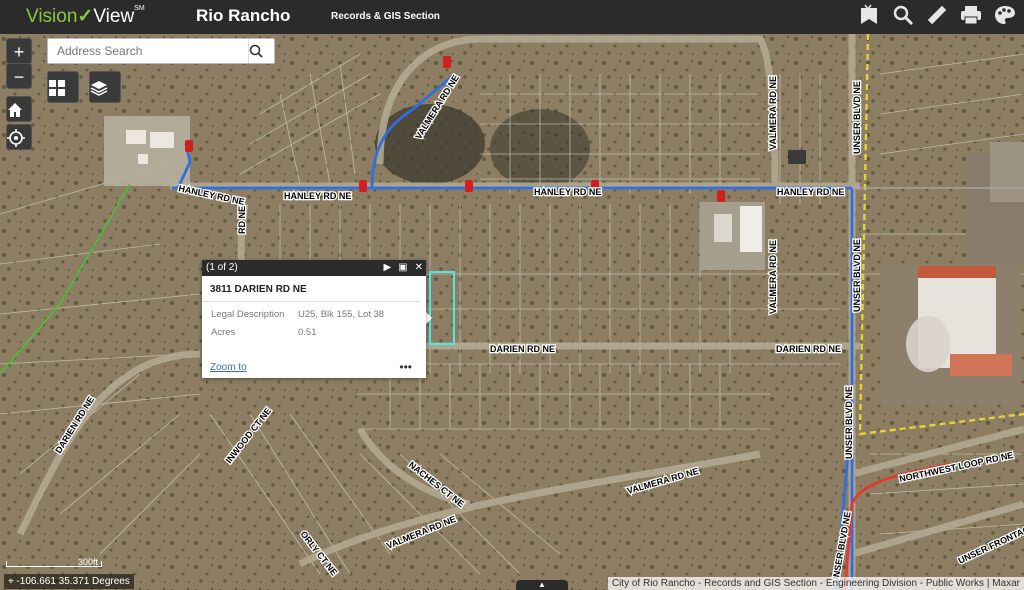 Image resolution: width=1024 pixels, height=590 pixels. Describe the element at coordinates (19, 76) in the screenshot. I see `zoom-out-button: −` at that location.